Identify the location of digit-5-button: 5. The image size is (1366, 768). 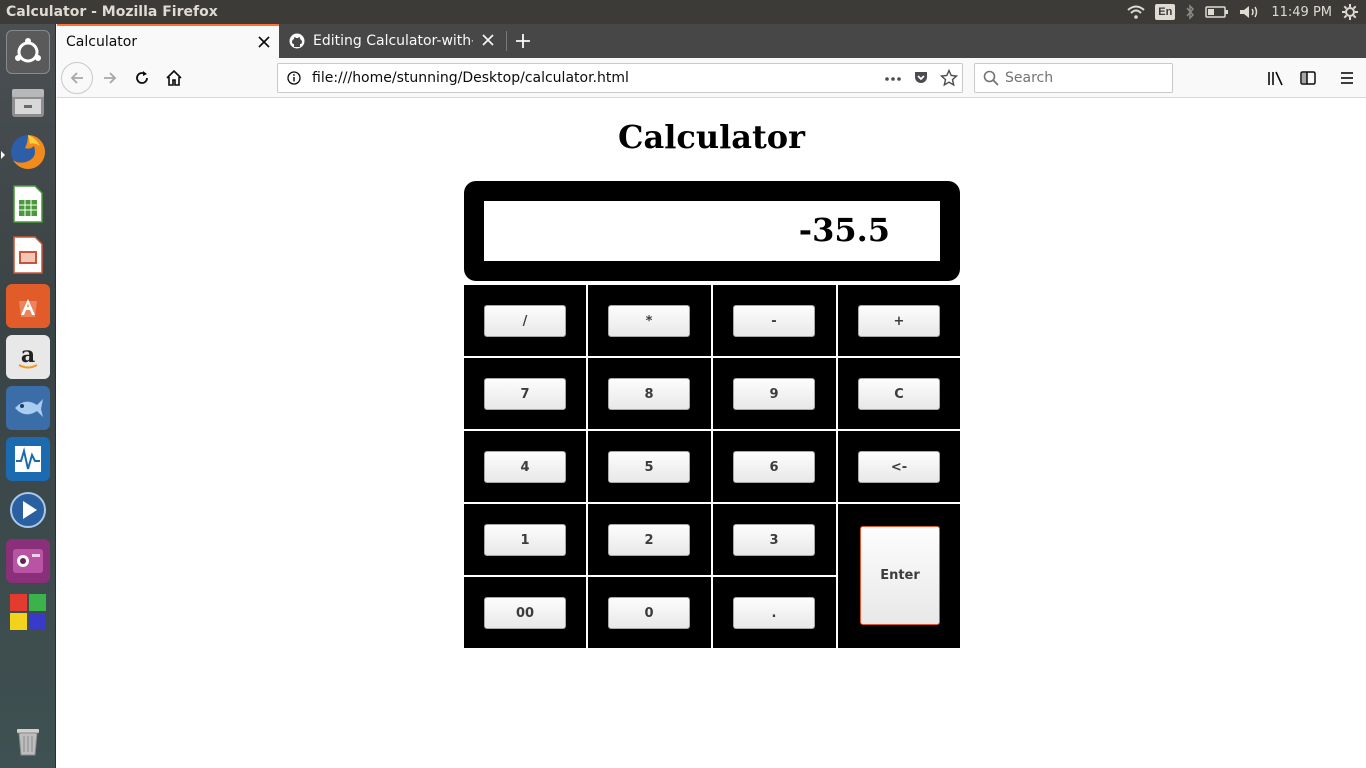
(649, 467).